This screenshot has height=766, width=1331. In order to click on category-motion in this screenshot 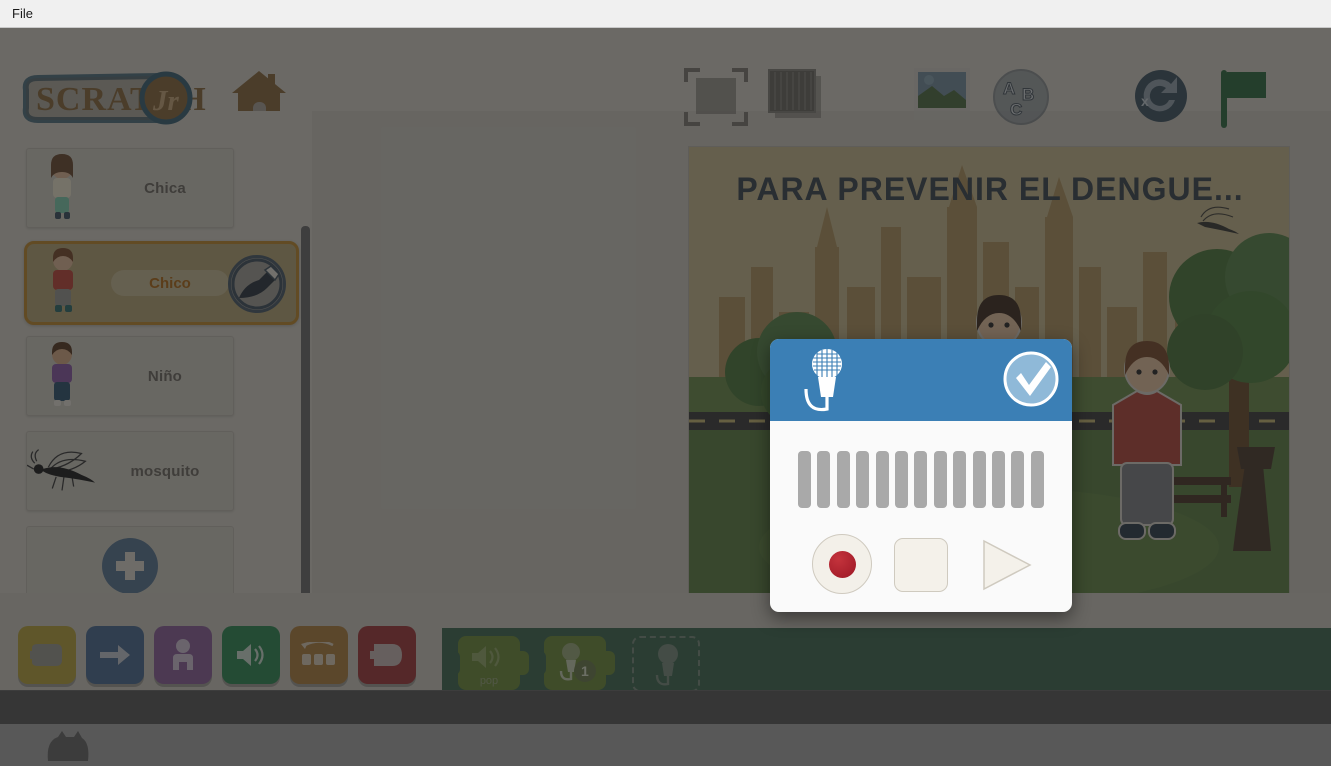, I will do `click(115, 655)`.